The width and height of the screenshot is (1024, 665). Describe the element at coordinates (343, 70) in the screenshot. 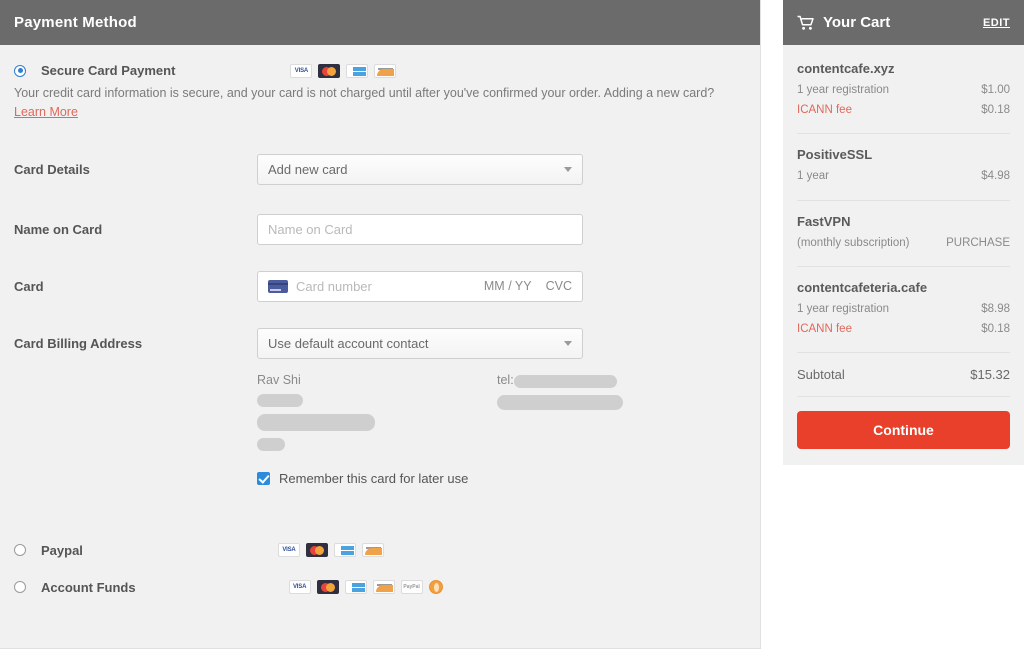

I see `card-brand-icons-secure: VISA` at that location.